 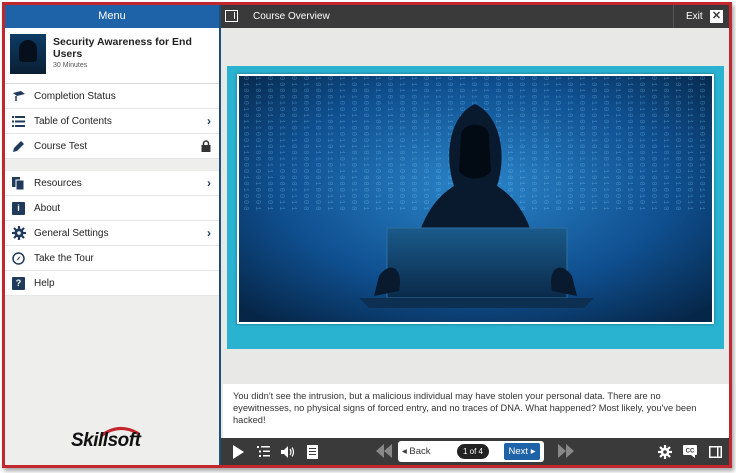 What do you see at coordinates (112, 283) in the screenshot?
I see `sidebar-item-help: ? Help` at bounding box center [112, 283].